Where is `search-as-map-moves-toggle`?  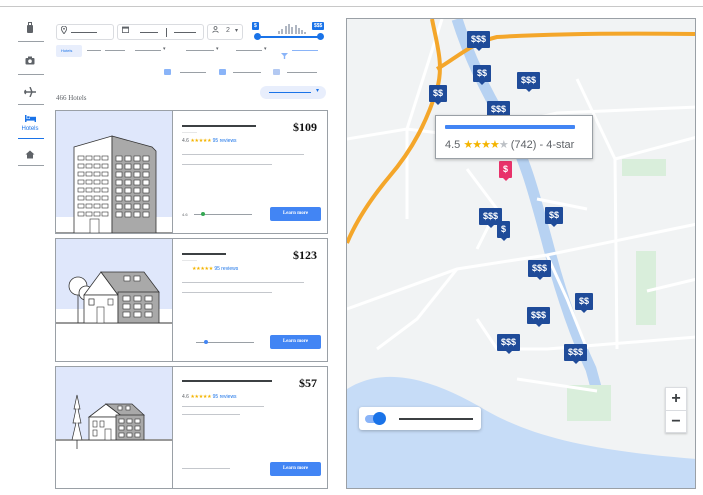
search-as-map-moves-toggle is located at coordinates (420, 418).